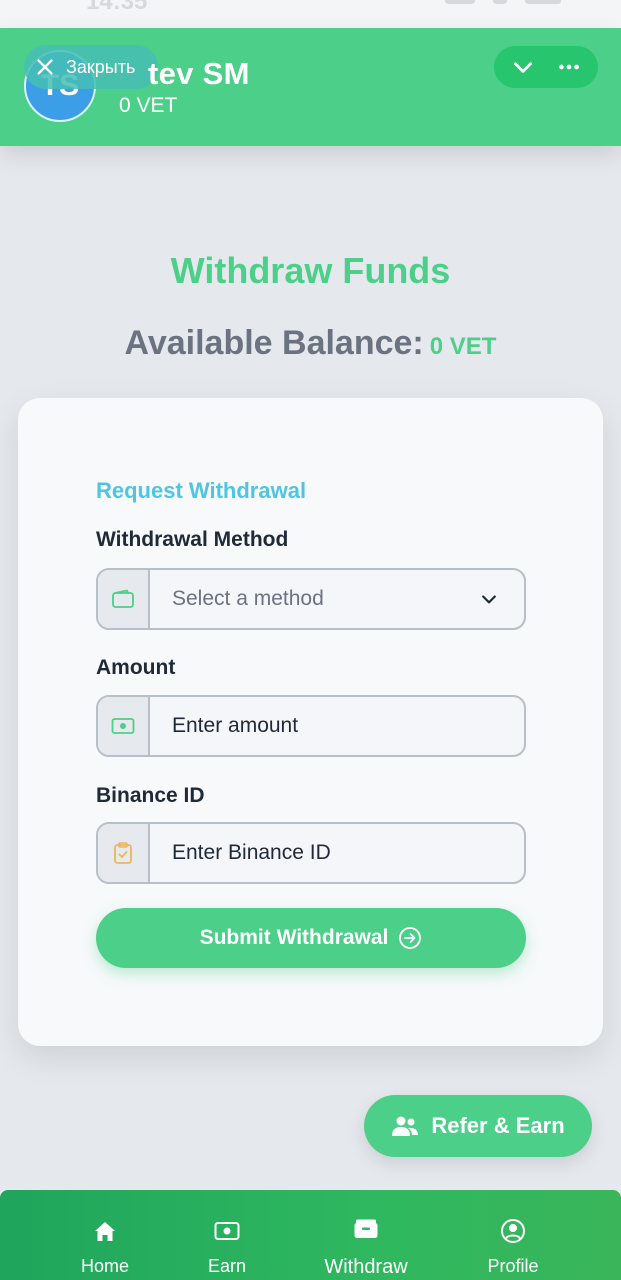 Image resolution: width=621 pixels, height=1280 pixels. I want to click on nav-item-withdraw: Withdraw, so click(366, 1235).